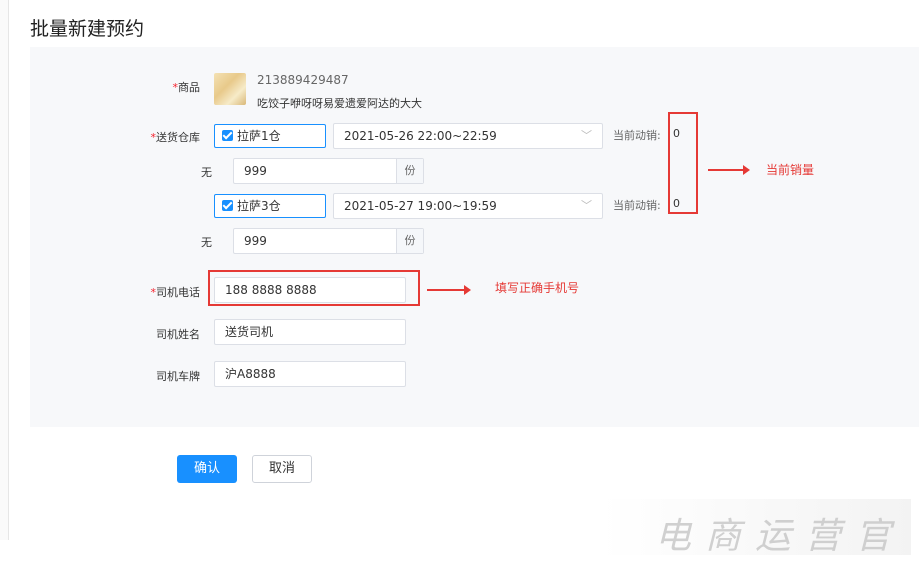  I want to click on watermark-text: 电商运营官, so click(779, 536).